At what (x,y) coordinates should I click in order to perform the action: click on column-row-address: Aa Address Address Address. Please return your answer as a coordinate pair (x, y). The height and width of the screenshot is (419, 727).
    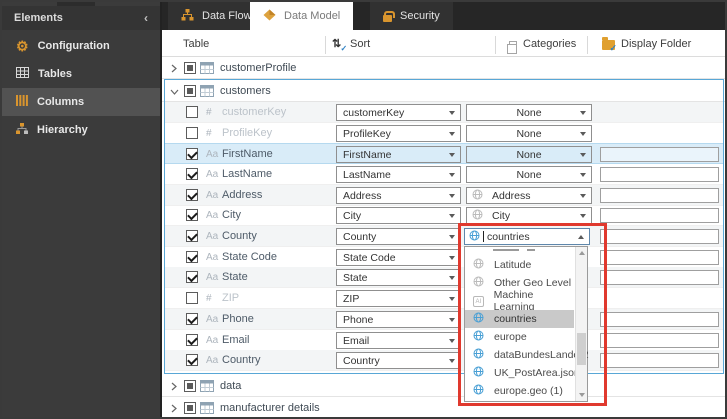
    Looking at the image, I should click on (444, 195).